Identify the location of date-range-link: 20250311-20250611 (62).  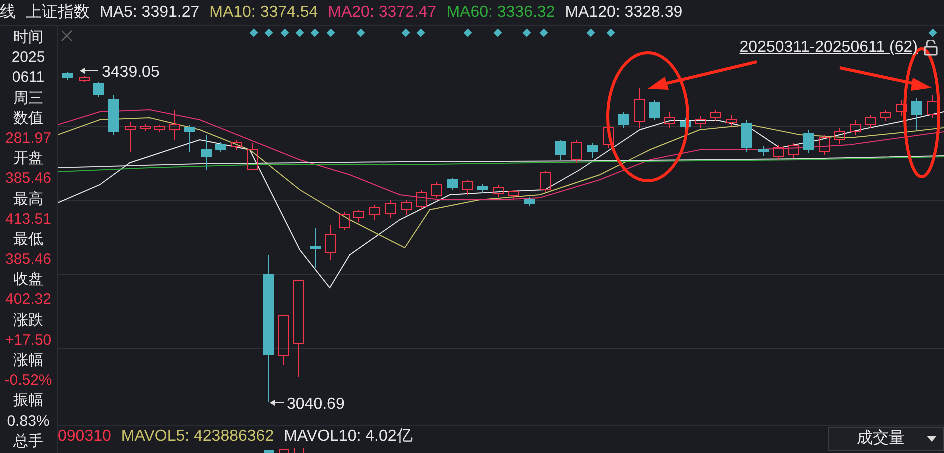
(829, 48).